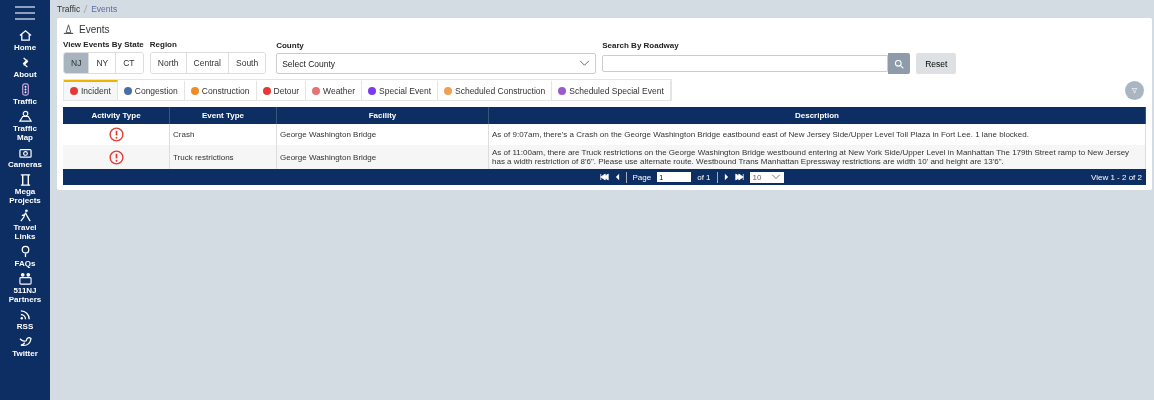  What do you see at coordinates (203, 157) in the screenshot?
I see `table-cell: Truck restrictions` at bounding box center [203, 157].